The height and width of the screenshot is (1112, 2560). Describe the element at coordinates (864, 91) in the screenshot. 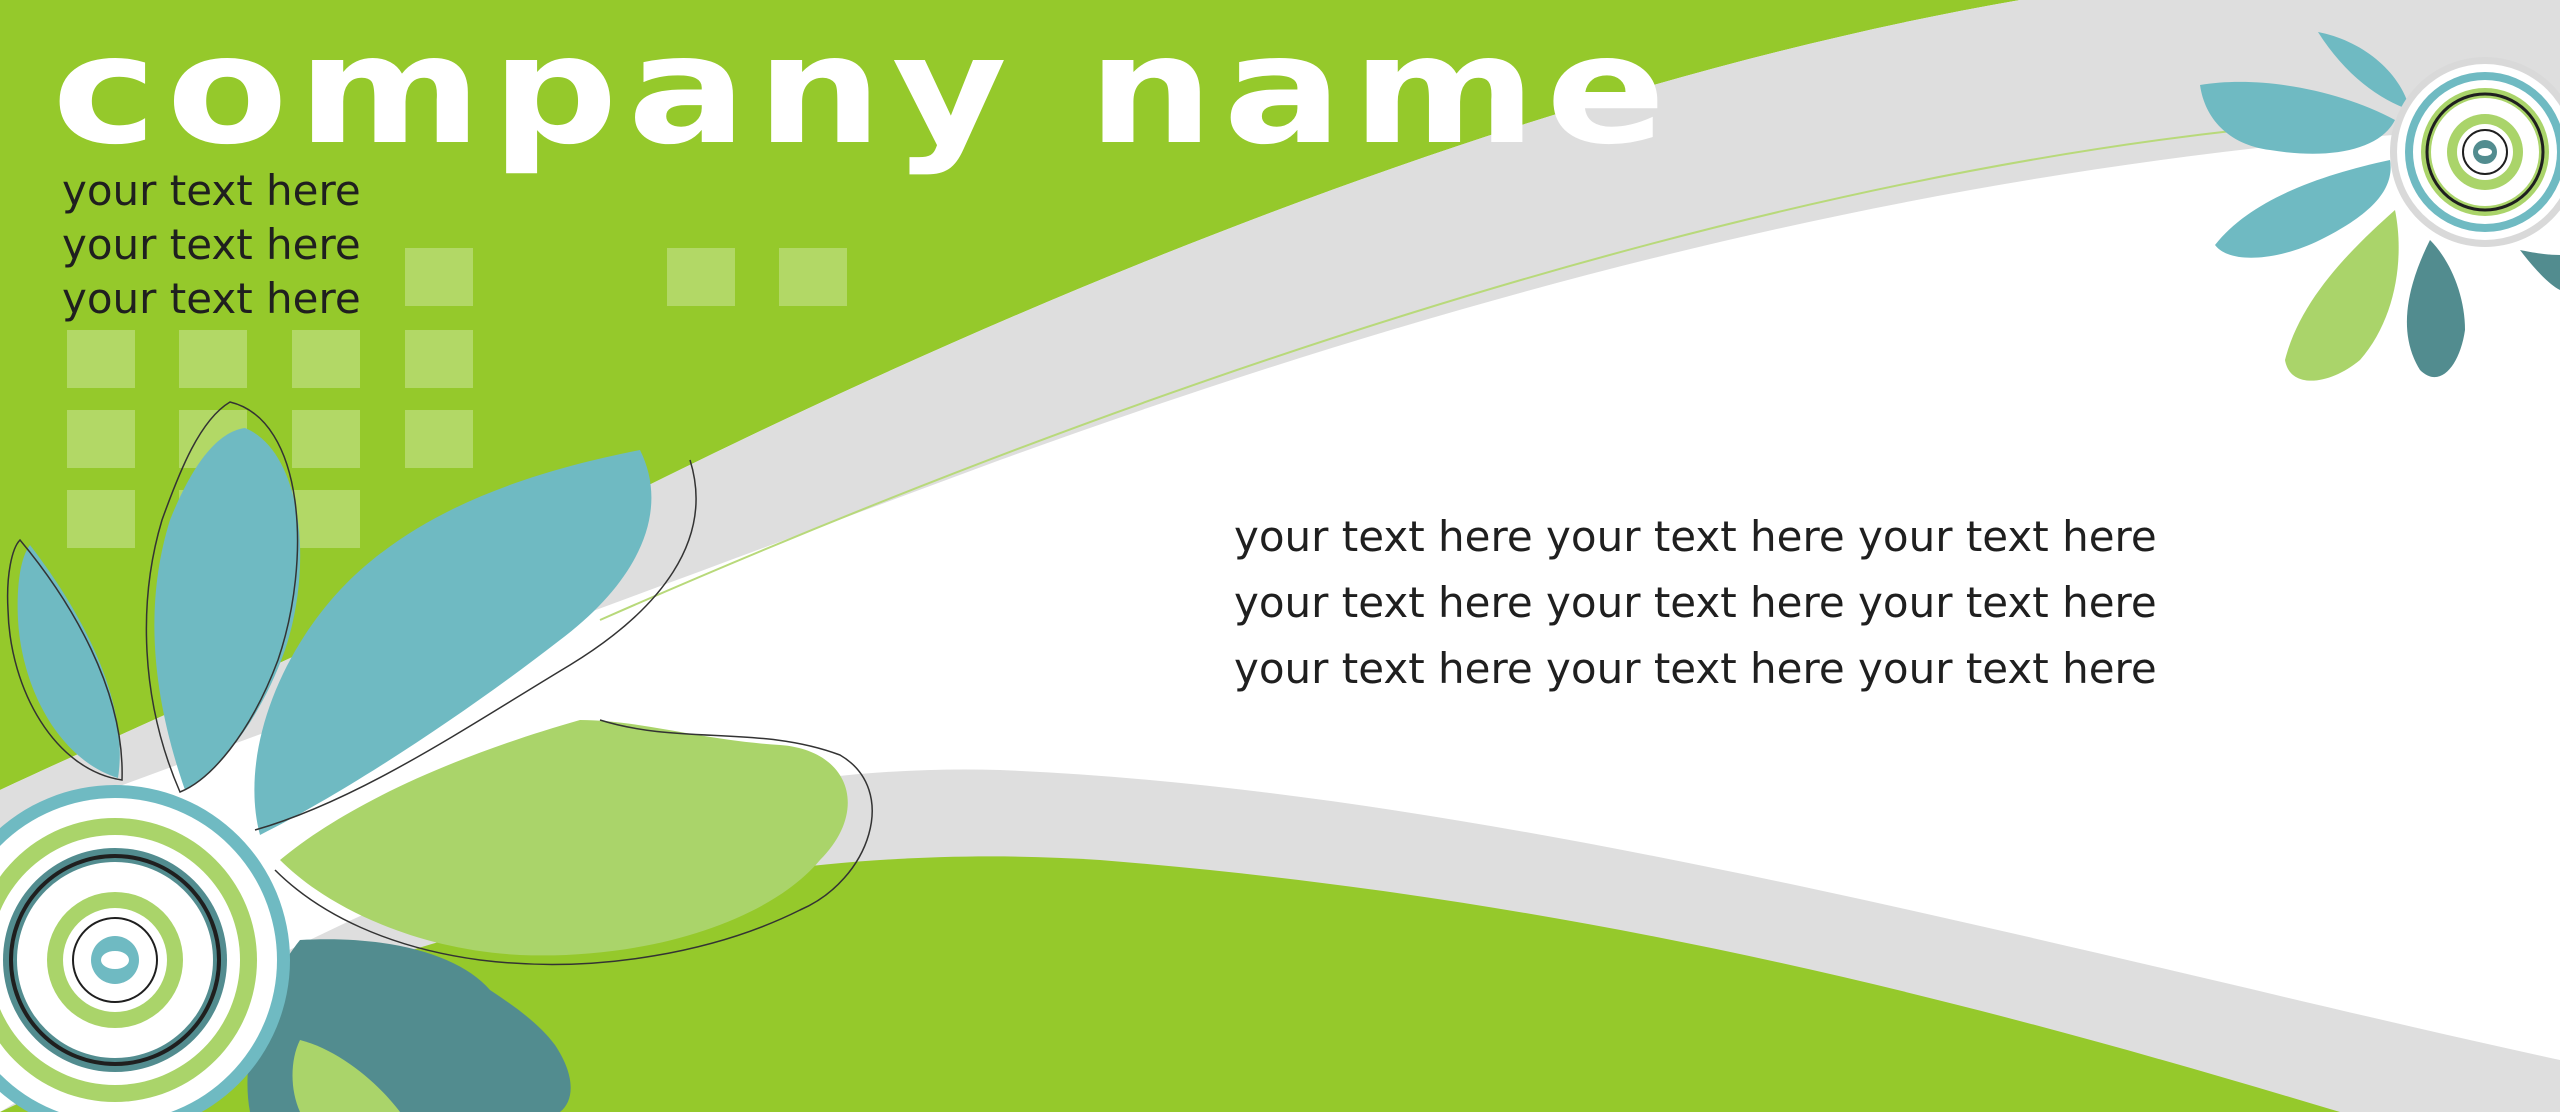

I see `company-name: company name` at that location.